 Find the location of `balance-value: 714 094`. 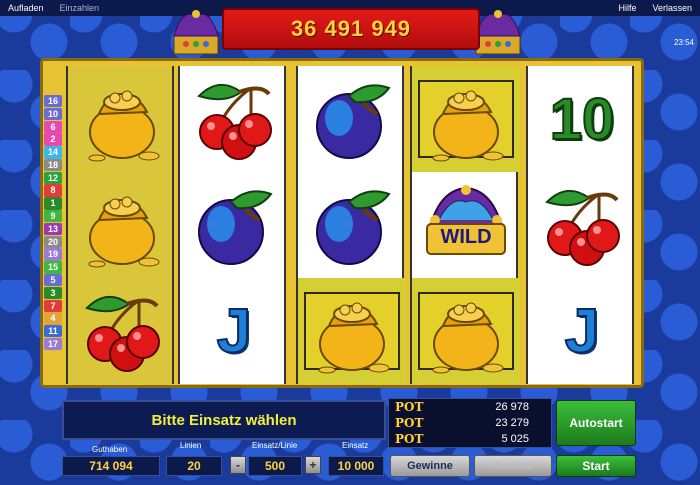

balance-value: 714 094 is located at coordinates (111, 466).